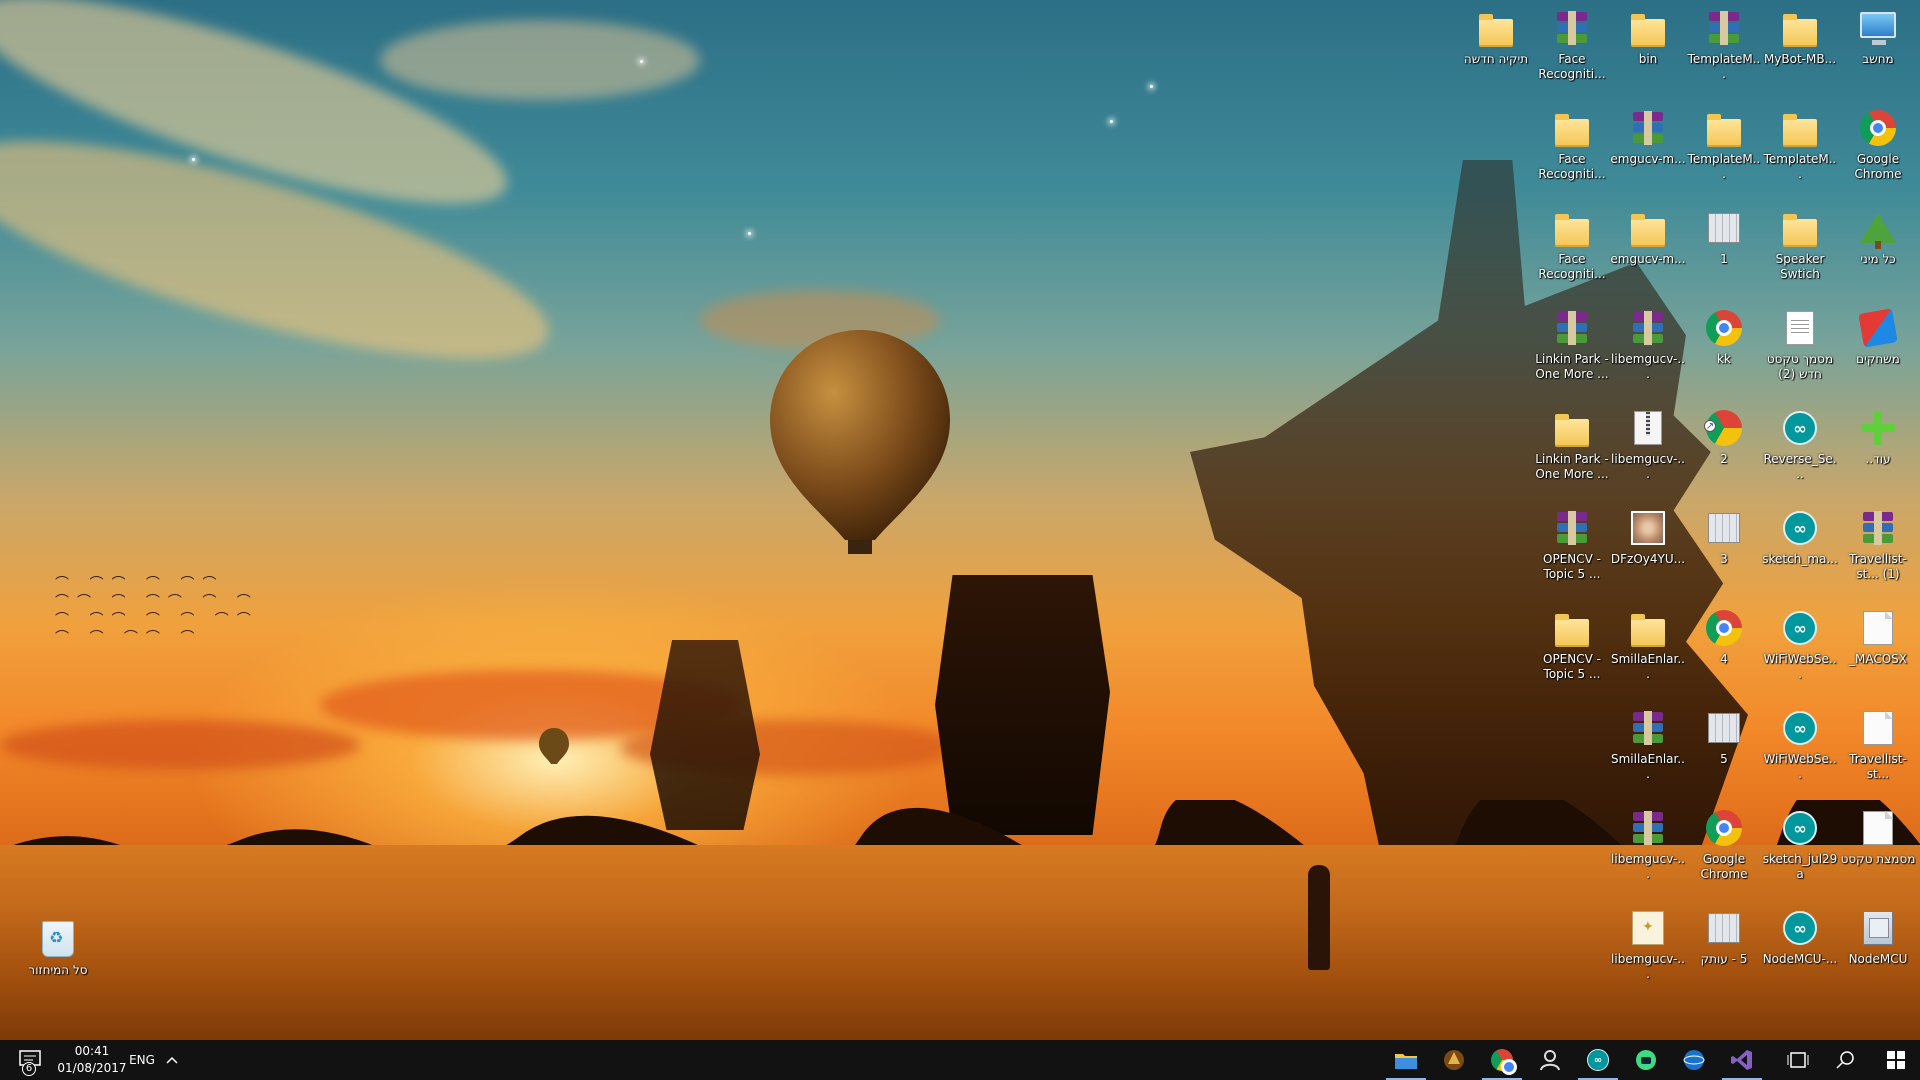  What do you see at coordinates (1800, 854) in the screenshot?
I see `desktop-icon-sketch-jul29a: ∞ sketch_jul29a` at bounding box center [1800, 854].